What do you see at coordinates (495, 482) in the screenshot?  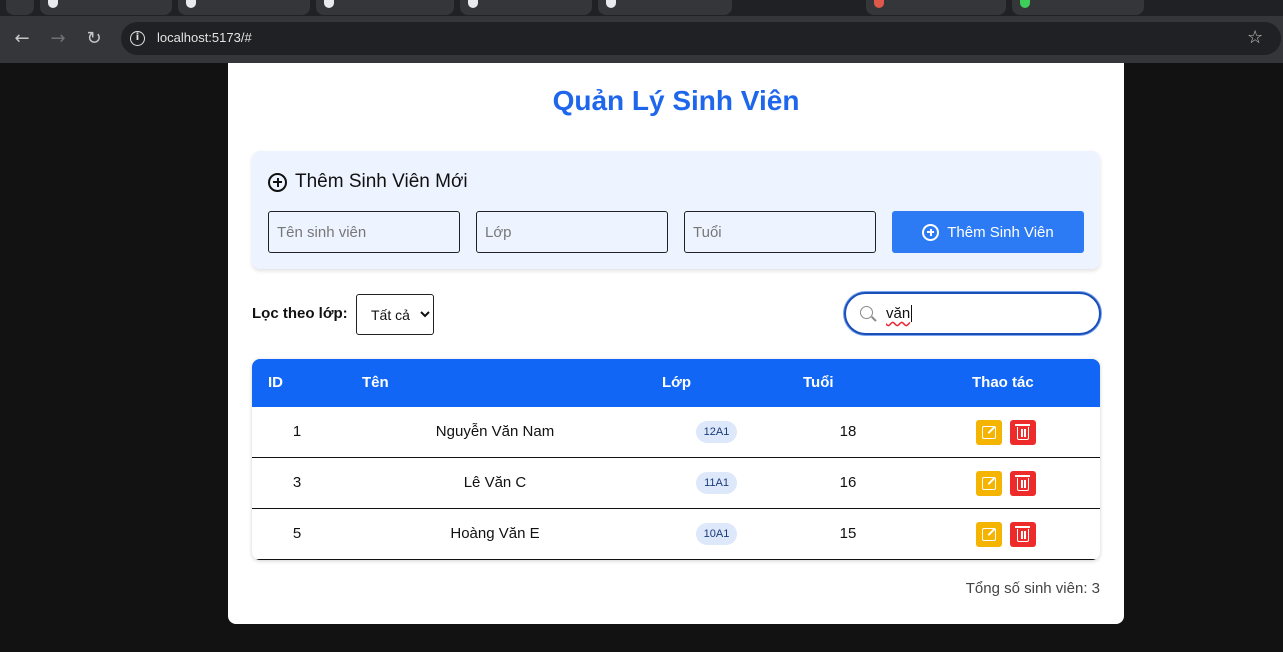 I see `cell-name: Lê Văn C` at bounding box center [495, 482].